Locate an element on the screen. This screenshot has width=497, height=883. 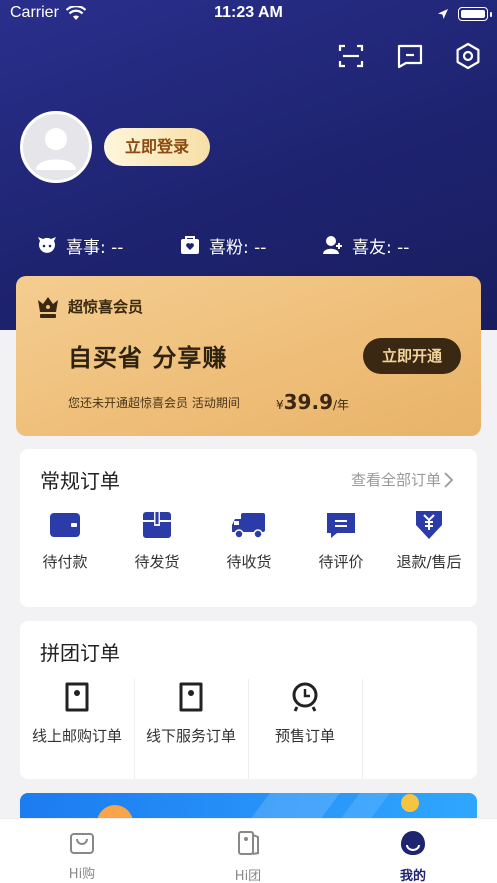
tab-mine: 我的 is located at coordinates (413, 856).